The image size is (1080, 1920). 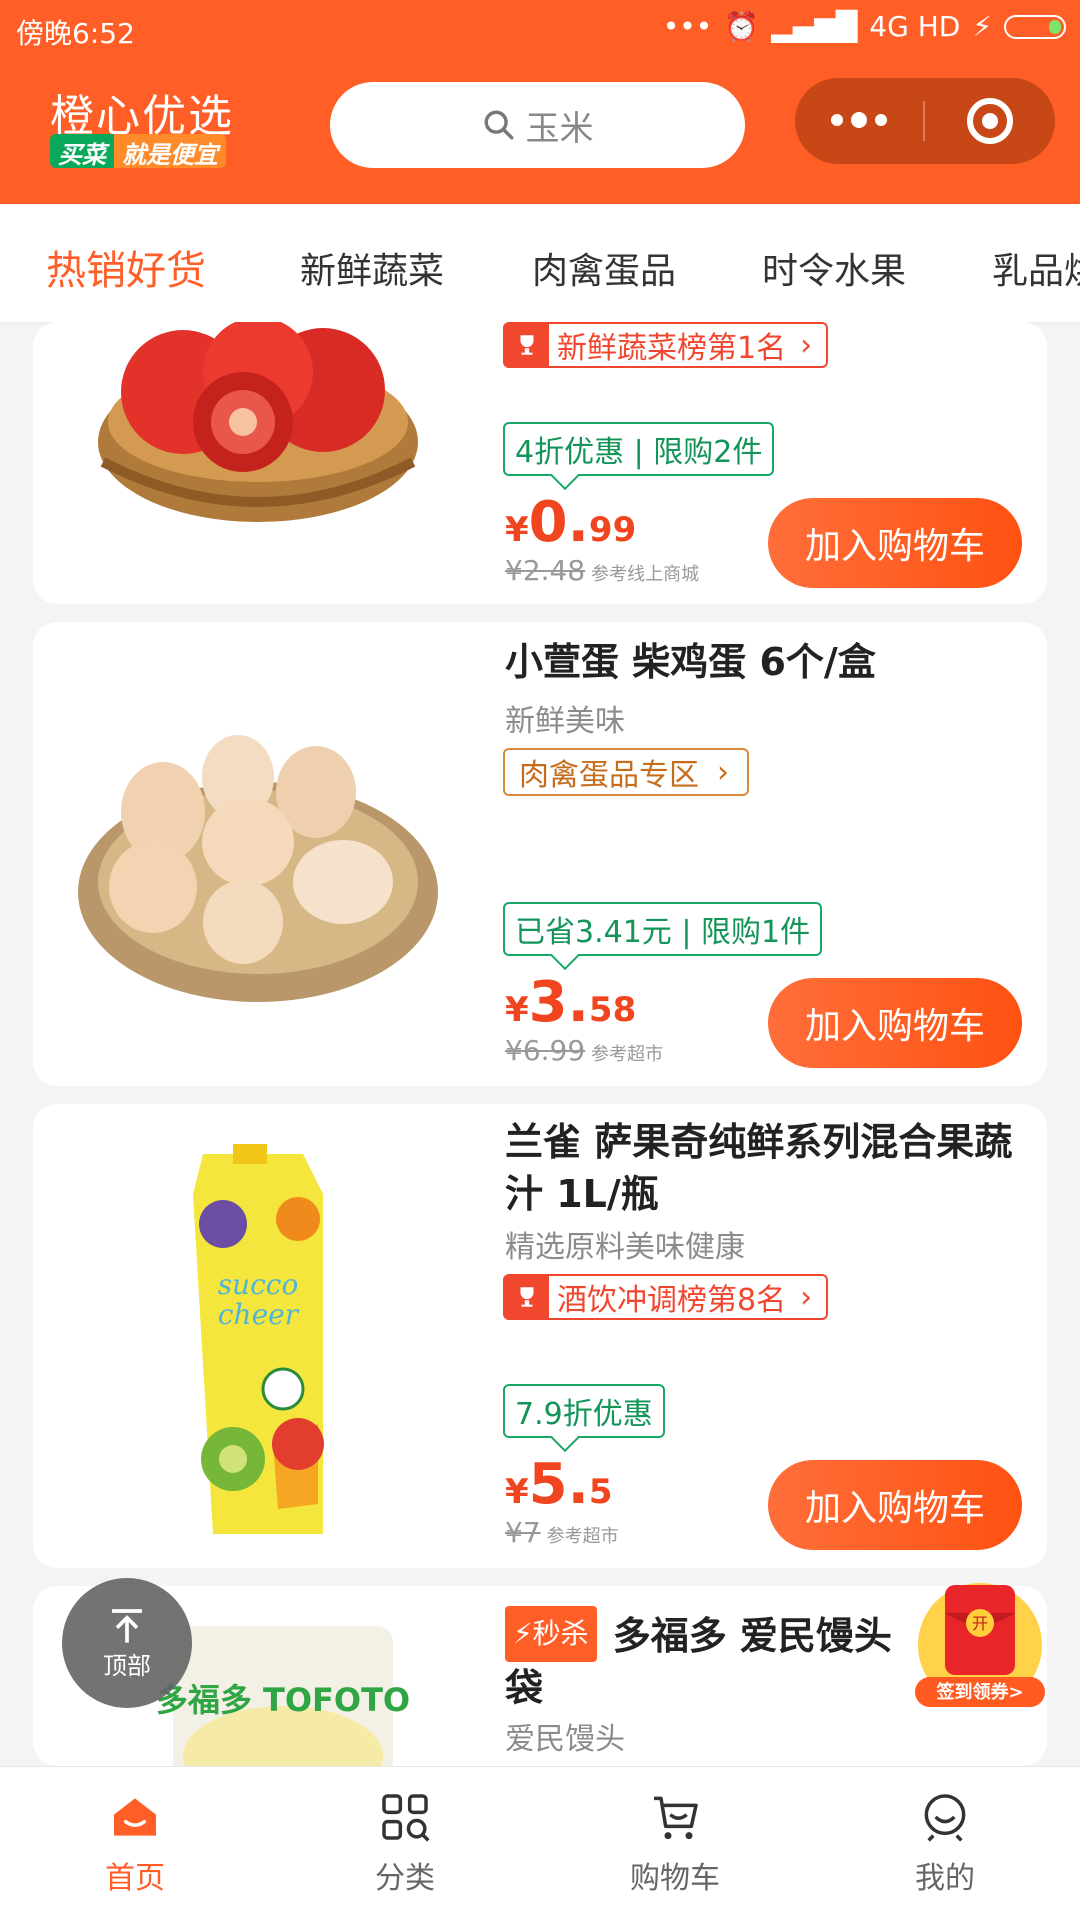 I want to click on rank-badge: 酒饮冲调榜第8名 ›, so click(x=666, y=1297).